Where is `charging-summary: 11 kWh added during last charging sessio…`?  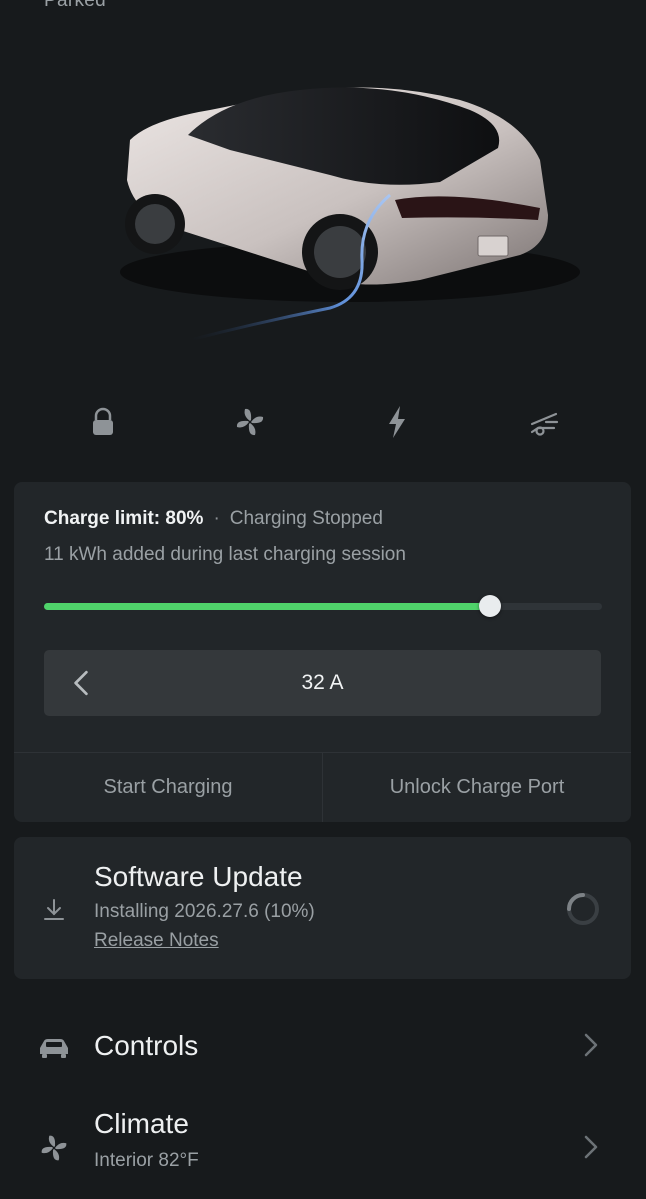 charging-summary: 11 kWh added during last charging sessio… is located at coordinates (225, 554).